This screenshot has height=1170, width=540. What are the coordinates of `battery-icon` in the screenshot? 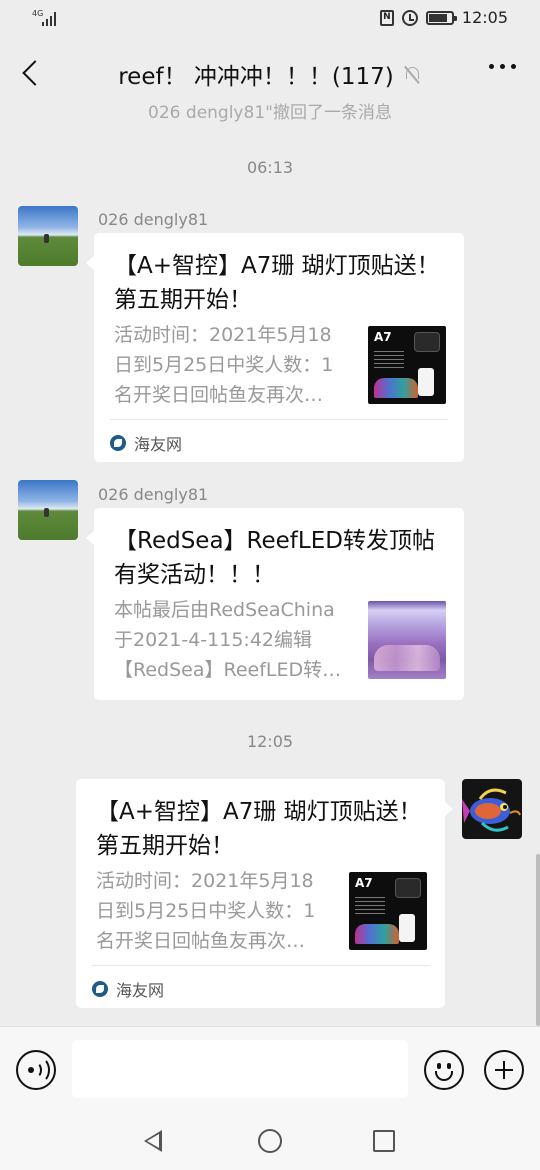 It's located at (441, 17).